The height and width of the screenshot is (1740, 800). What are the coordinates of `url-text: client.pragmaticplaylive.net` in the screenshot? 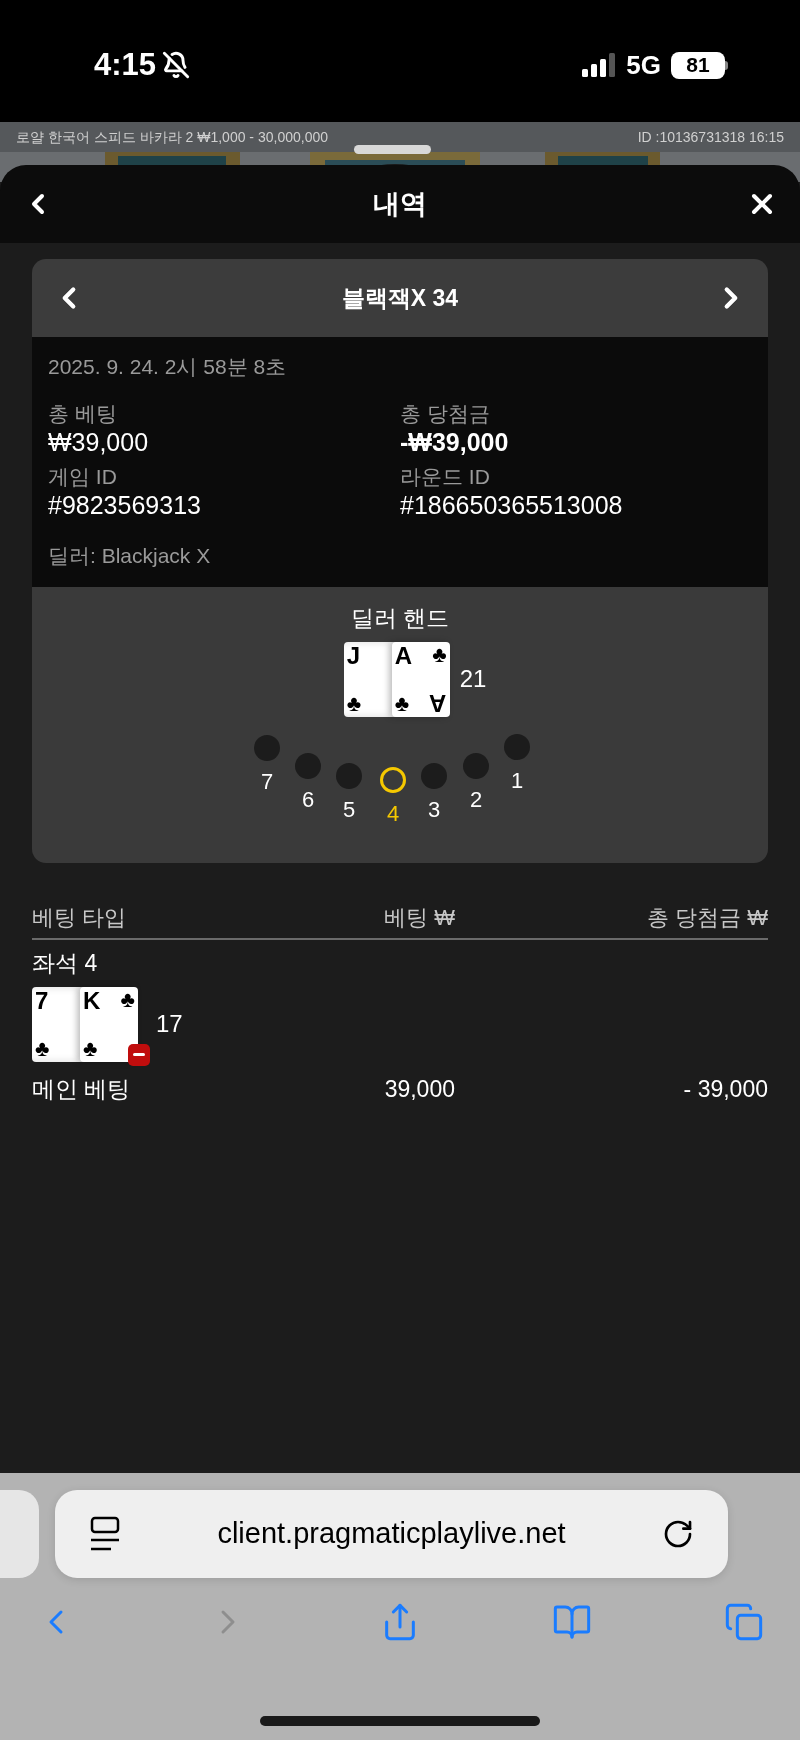 It's located at (391, 1534).